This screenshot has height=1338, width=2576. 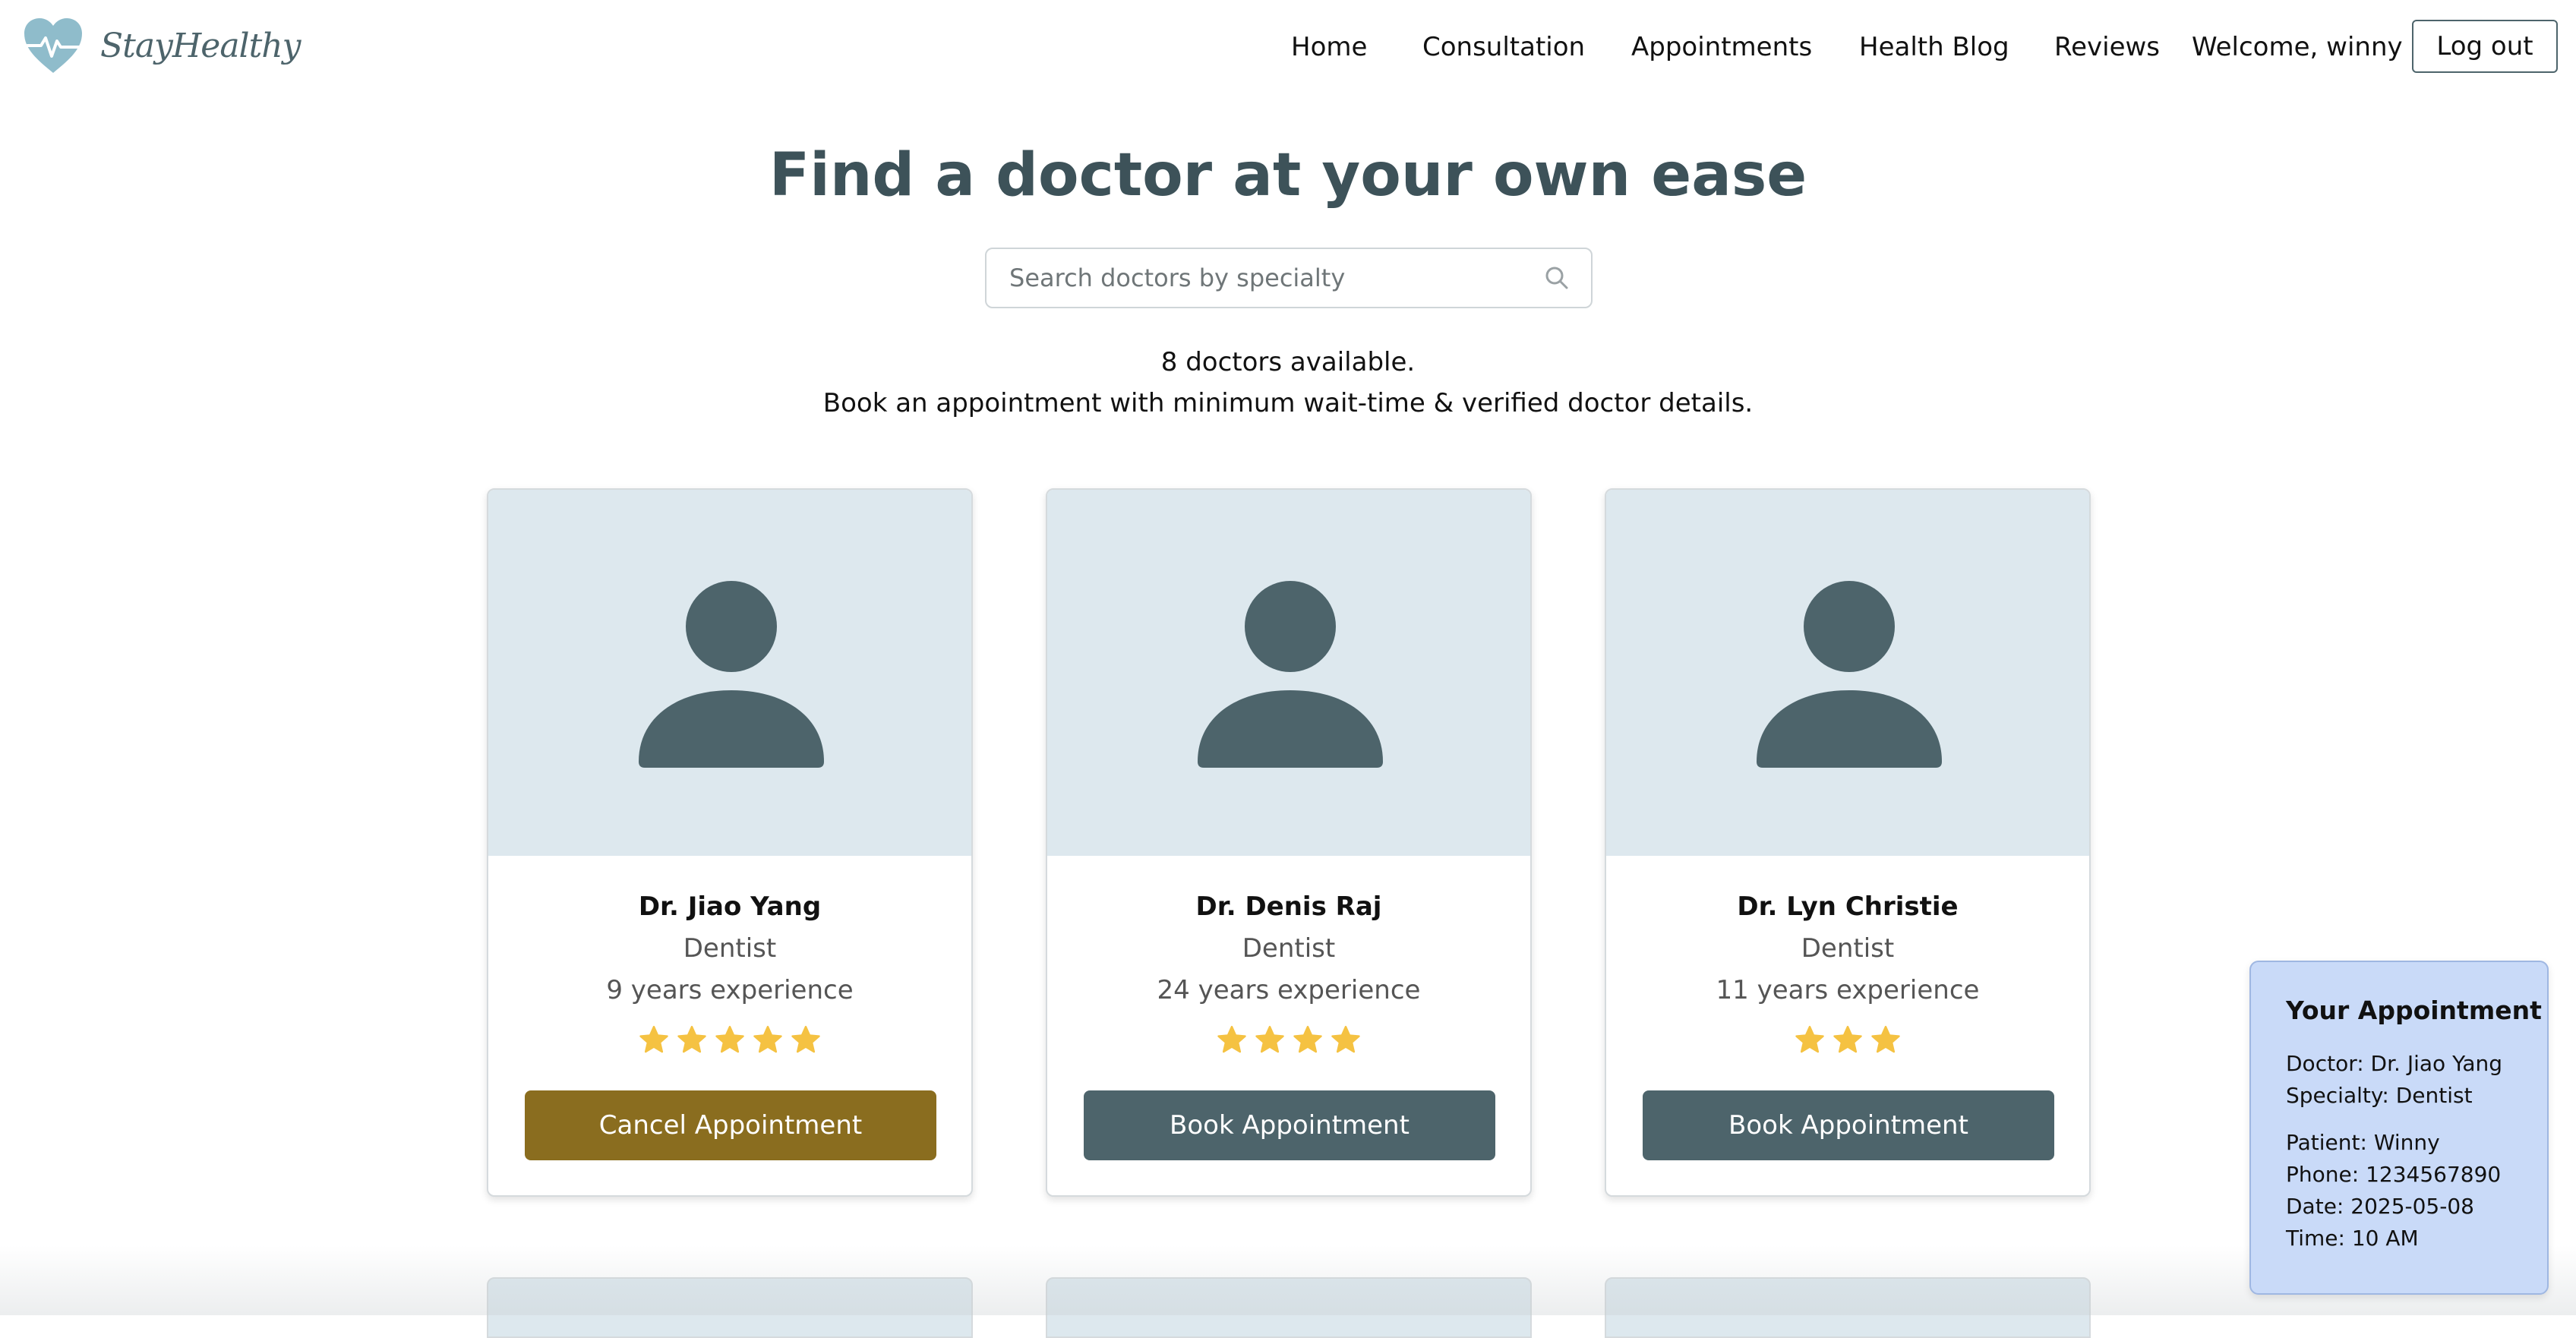 I want to click on nav-link-health-blog: Health Blog, so click(x=1934, y=47).